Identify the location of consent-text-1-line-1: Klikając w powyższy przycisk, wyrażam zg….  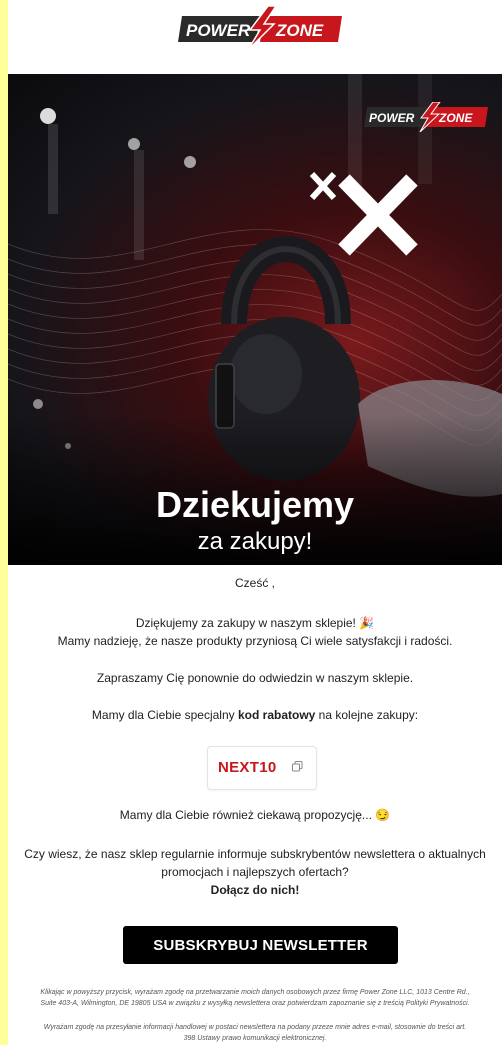
(255, 992).